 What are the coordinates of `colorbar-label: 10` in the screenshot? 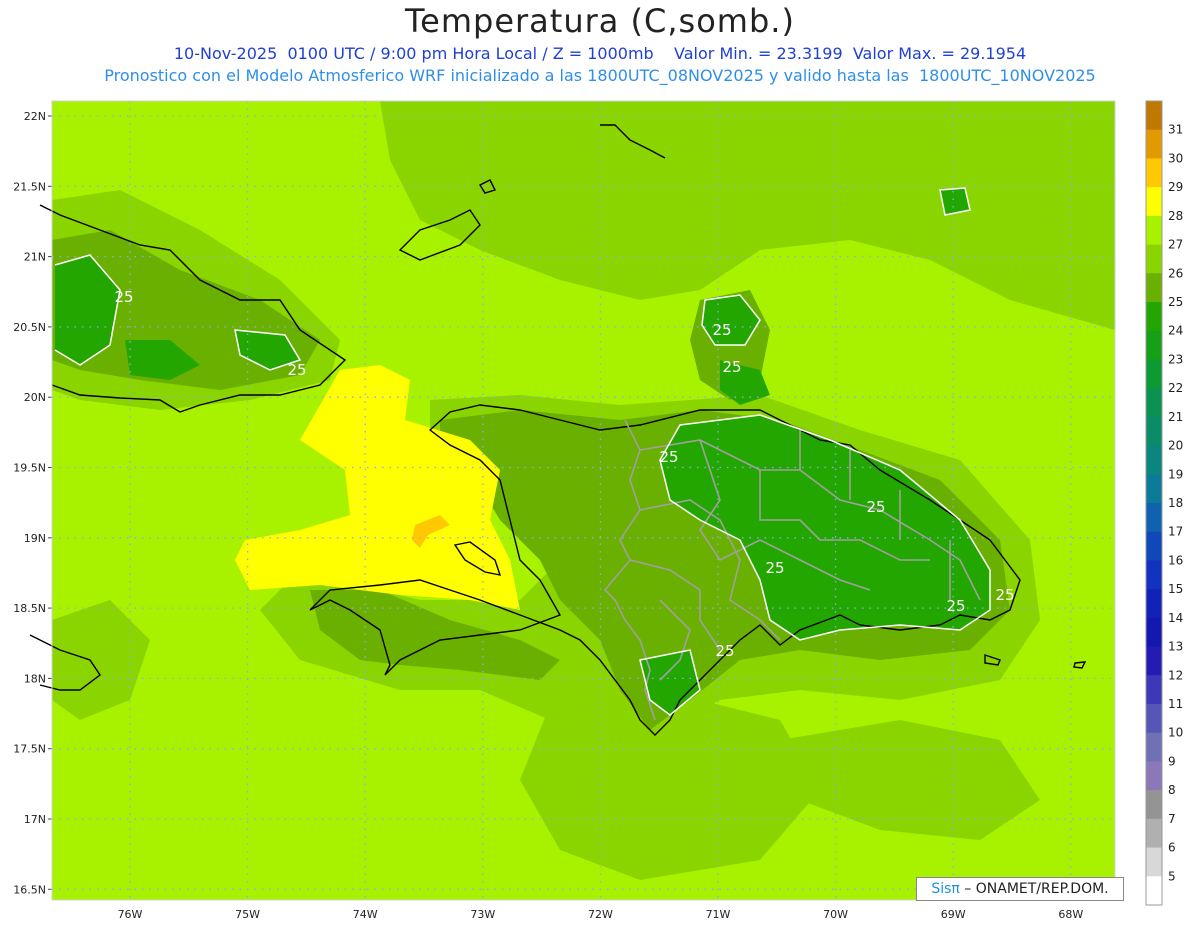 It's located at (1175, 733).